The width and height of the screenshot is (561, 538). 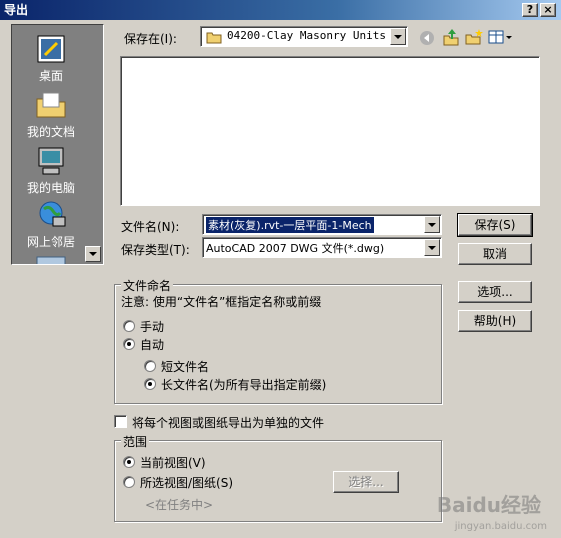 I want to click on new-folder-icon, so click(x=474, y=37).